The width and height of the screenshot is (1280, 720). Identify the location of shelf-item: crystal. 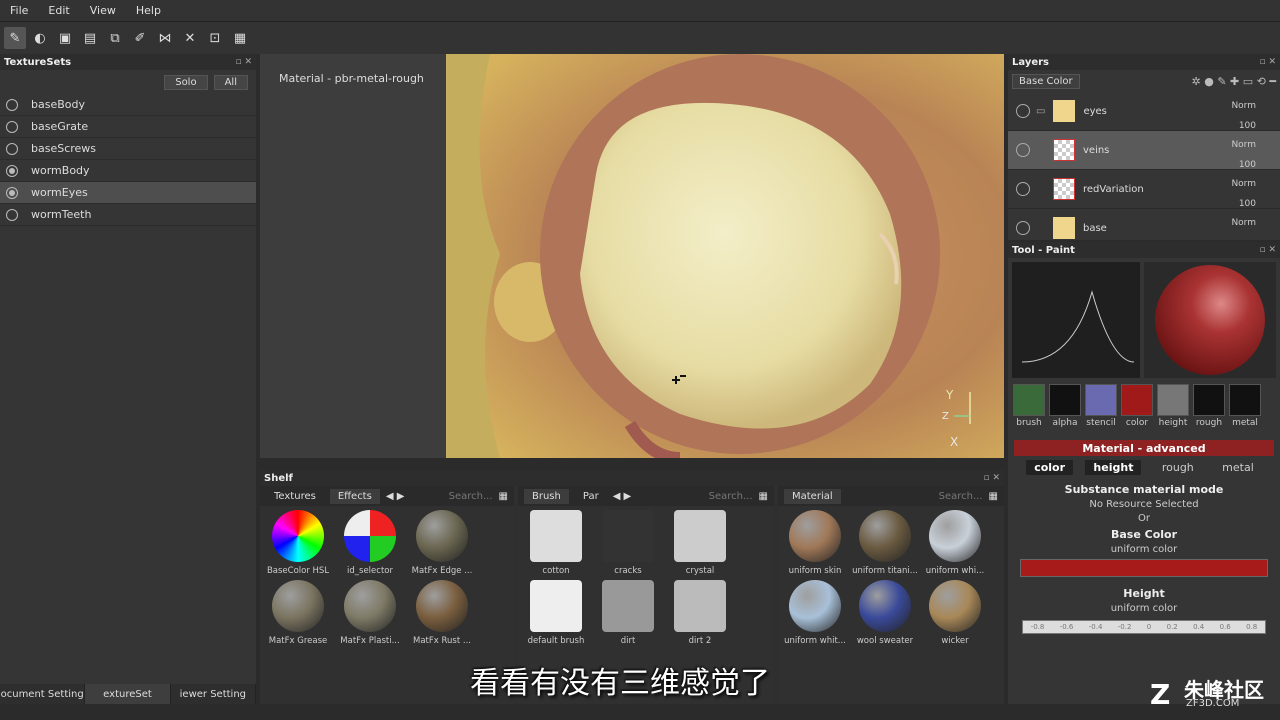
(700, 543).